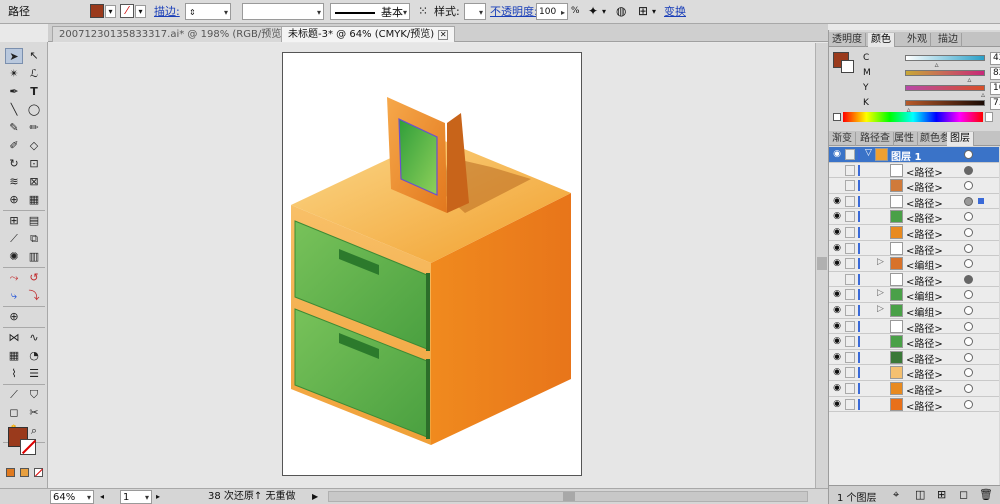 The width and height of the screenshot is (1000, 504). I want to click on stroke-label: 描边:, so click(167, 11).